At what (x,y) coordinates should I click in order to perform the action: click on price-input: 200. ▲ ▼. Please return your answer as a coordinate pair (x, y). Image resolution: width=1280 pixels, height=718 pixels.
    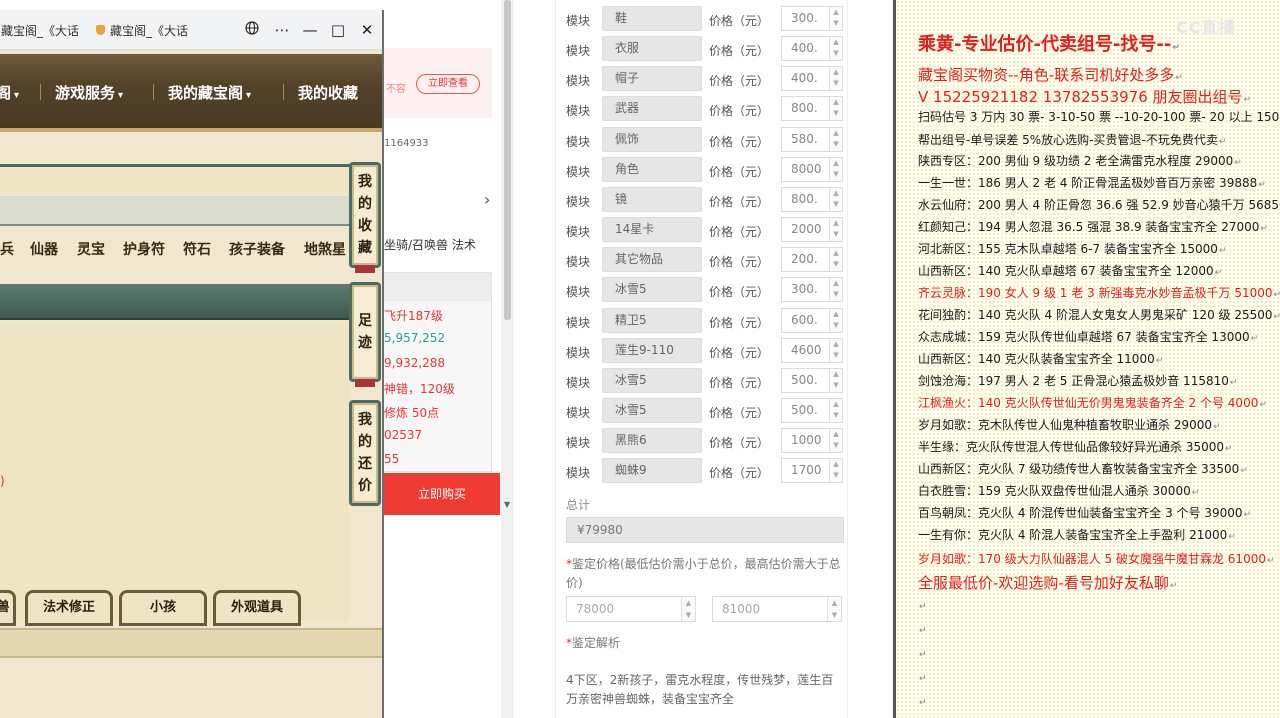
    Looking at the image, I should click on (812, 260).